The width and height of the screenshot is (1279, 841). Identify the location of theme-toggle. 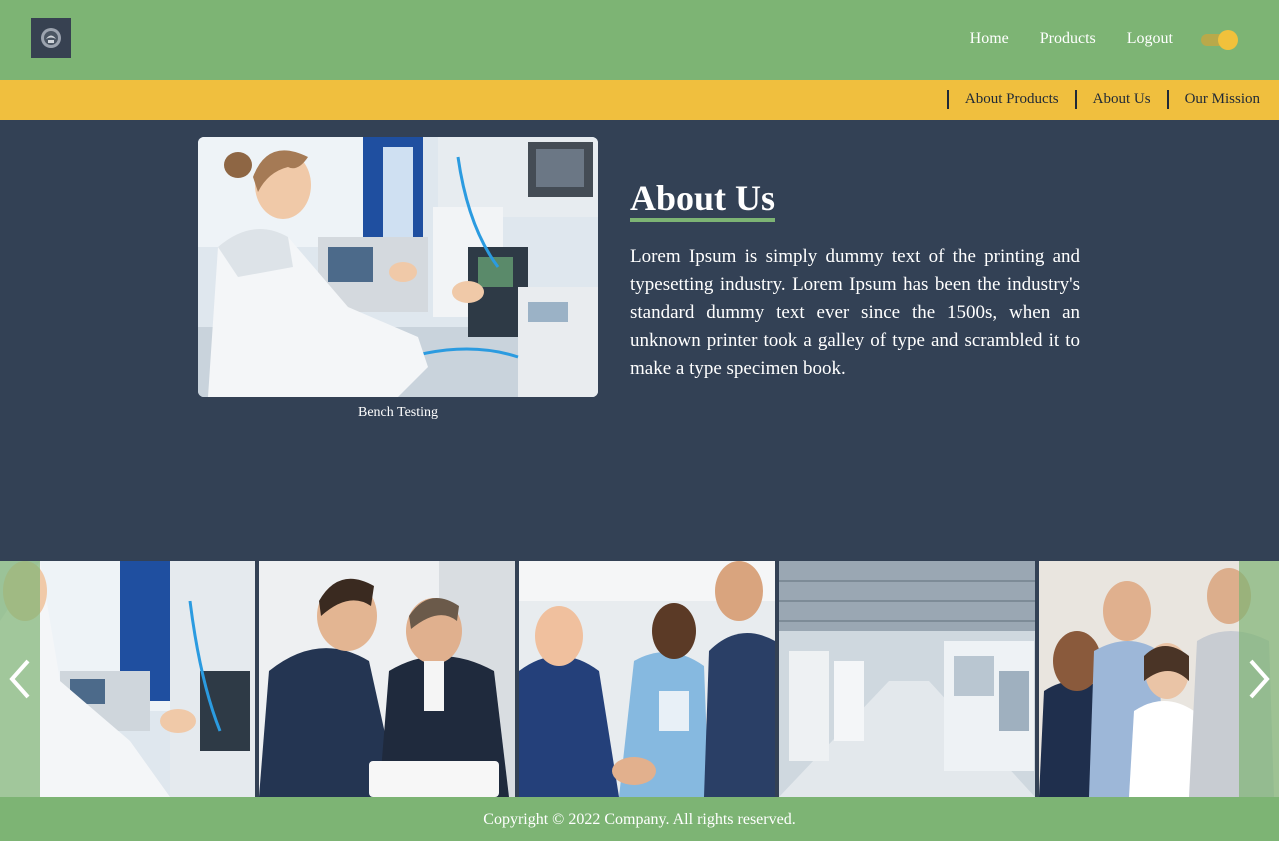
(1219, 40).